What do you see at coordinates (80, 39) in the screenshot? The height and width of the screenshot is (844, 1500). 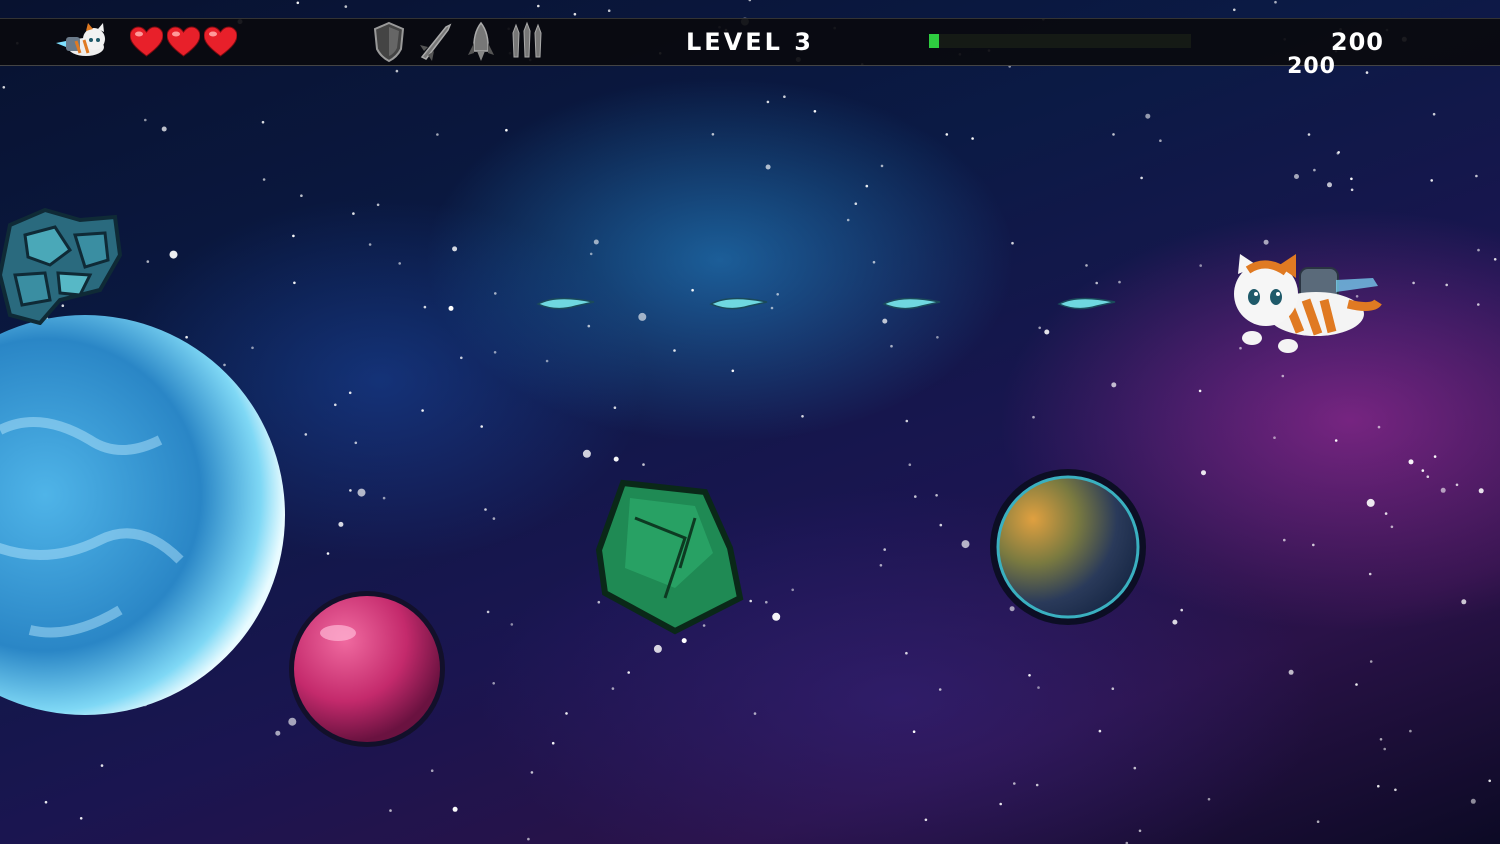 I see `cat-avatar-icon` at bounding box center [80, 39].